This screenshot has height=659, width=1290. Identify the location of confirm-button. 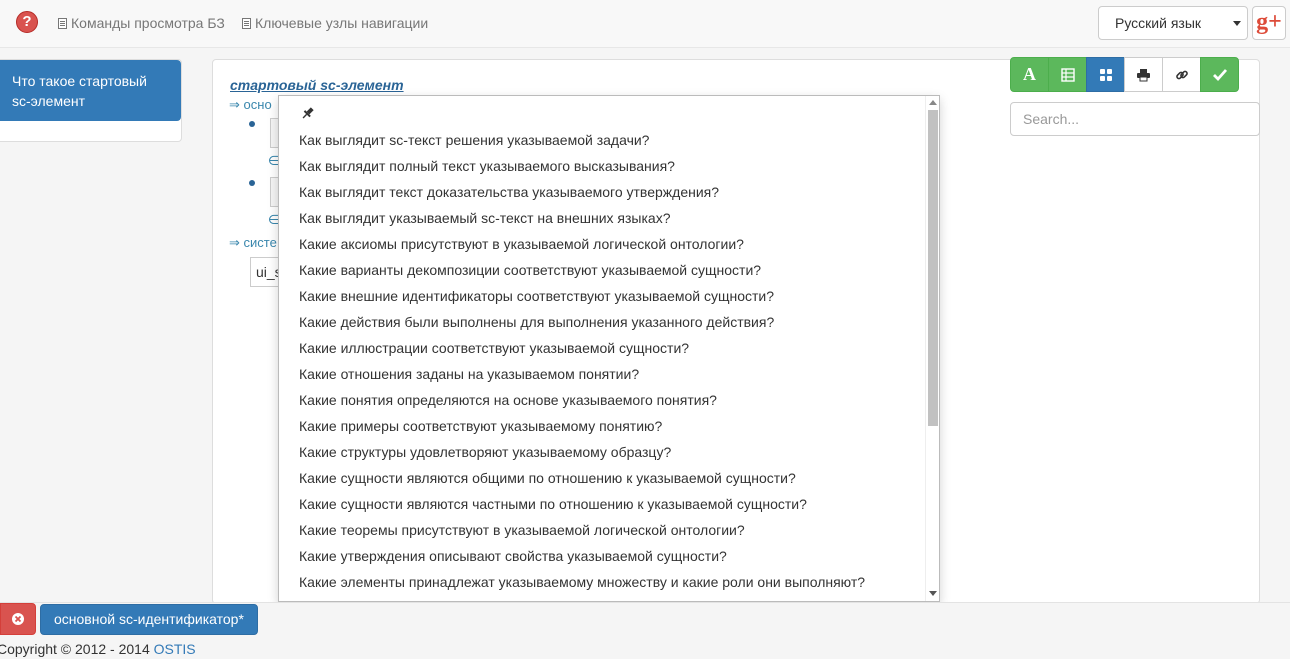
(1219, 74).